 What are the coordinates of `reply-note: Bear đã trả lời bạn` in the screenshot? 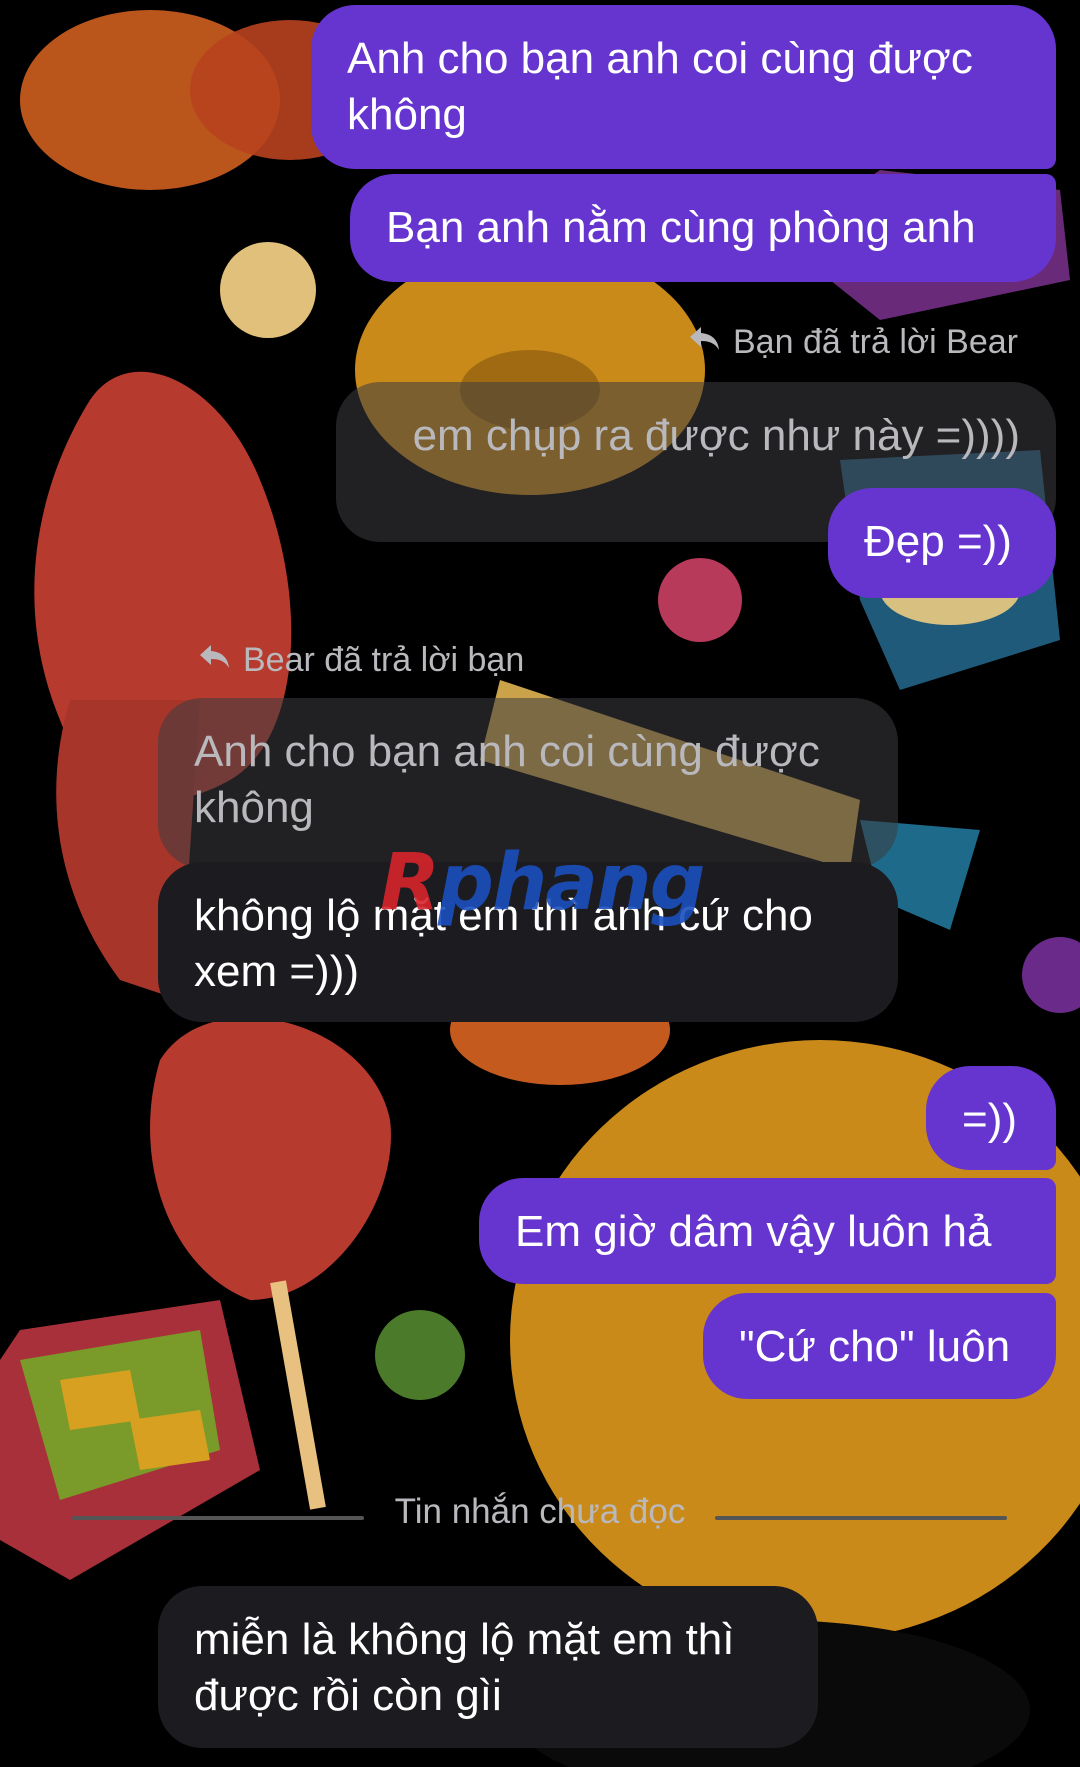 It's located at (360, 660).